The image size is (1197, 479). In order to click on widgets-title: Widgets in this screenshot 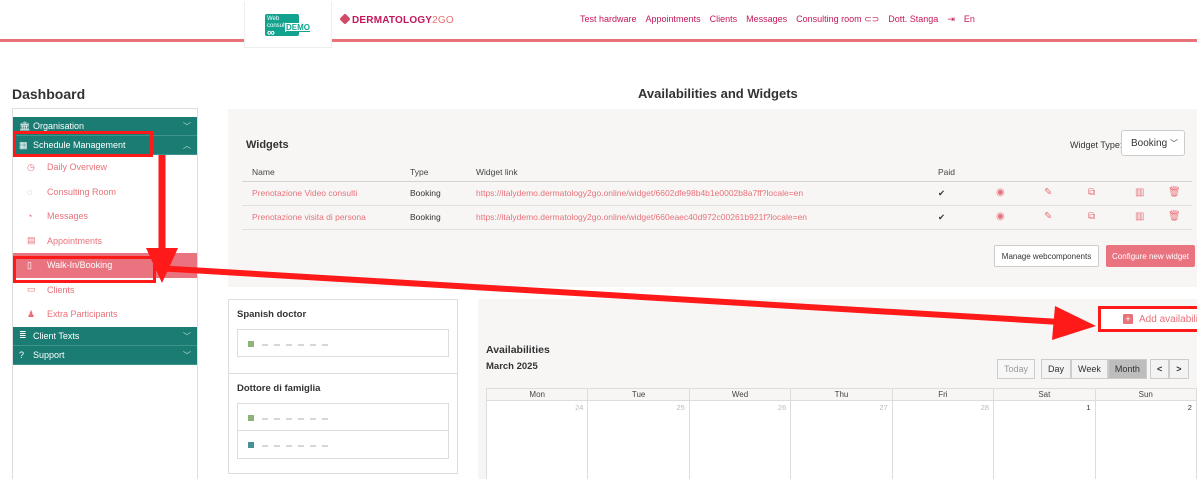, I will do `click(267, 145)`.